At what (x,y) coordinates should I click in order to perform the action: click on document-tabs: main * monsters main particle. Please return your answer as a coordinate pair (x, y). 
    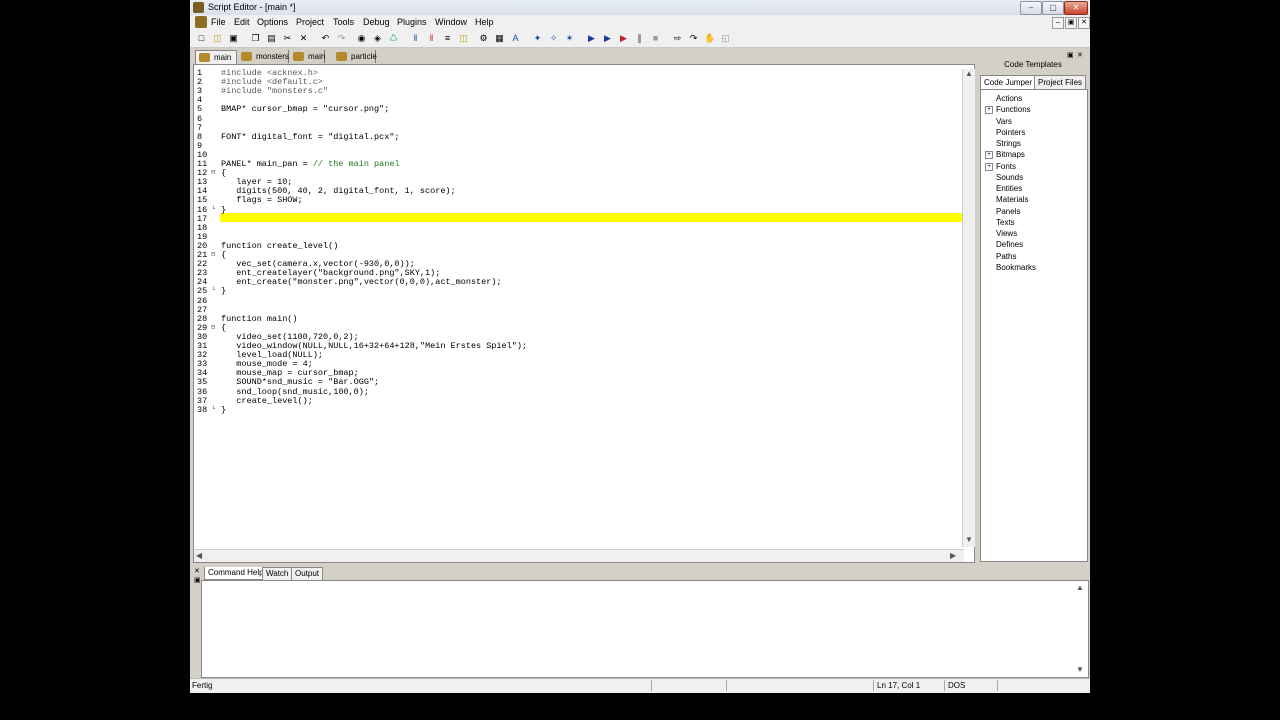
    Looking at the image, I should click on (584, 62).